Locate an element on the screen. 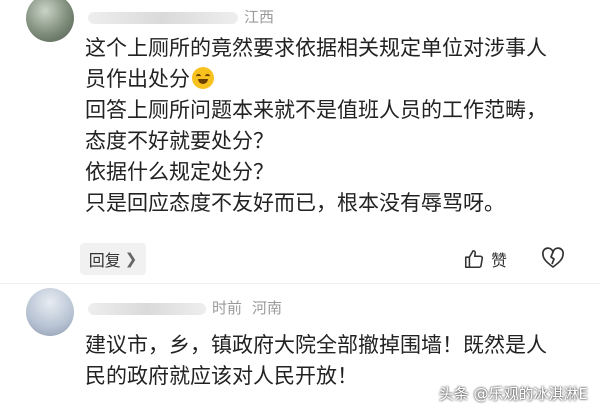  reply-button: 回复 ❯ is located at coordinates (113, 259).